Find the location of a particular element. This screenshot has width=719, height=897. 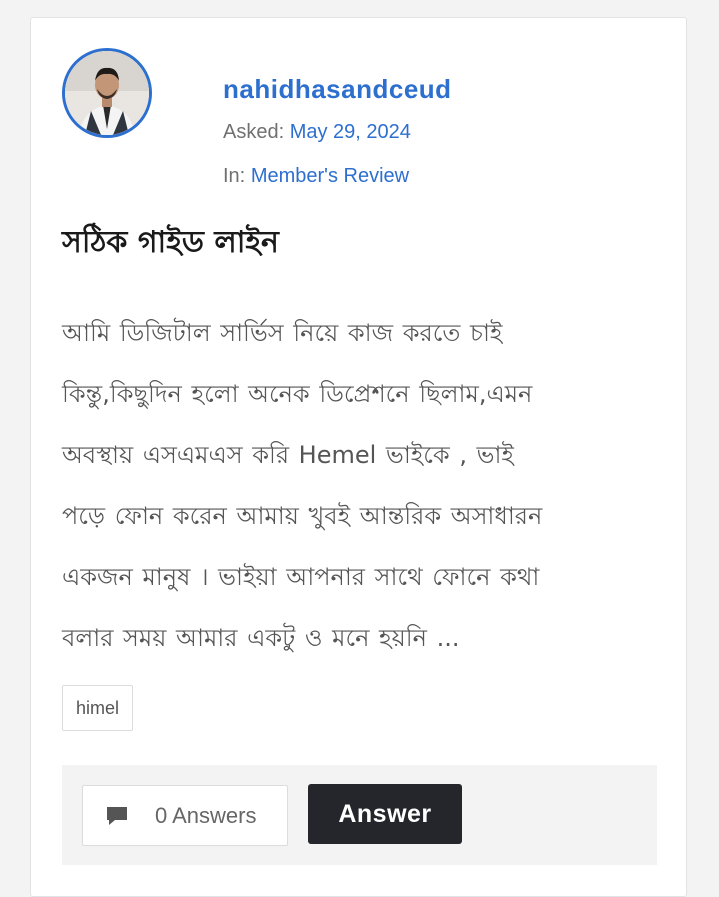

answers-count-button: 0 Answers is located at coordinates (185, 815).